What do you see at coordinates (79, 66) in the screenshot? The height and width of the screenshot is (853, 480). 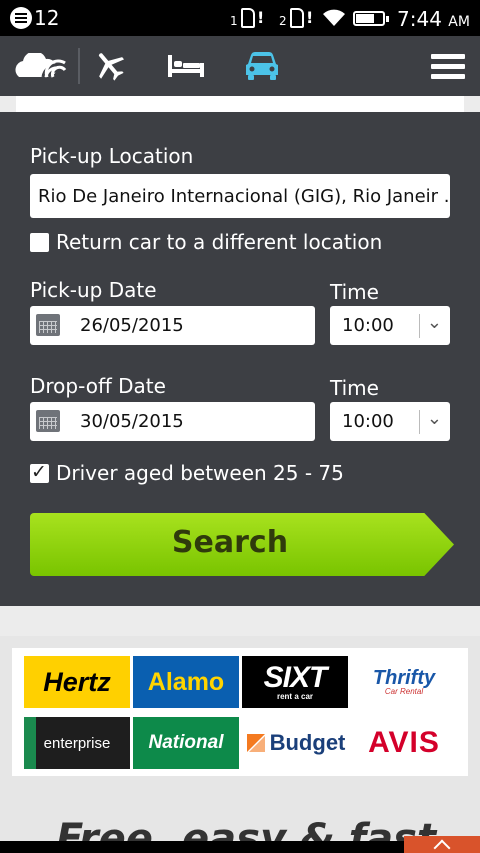 I see `nav-divider` at bounding box center [79, 66].